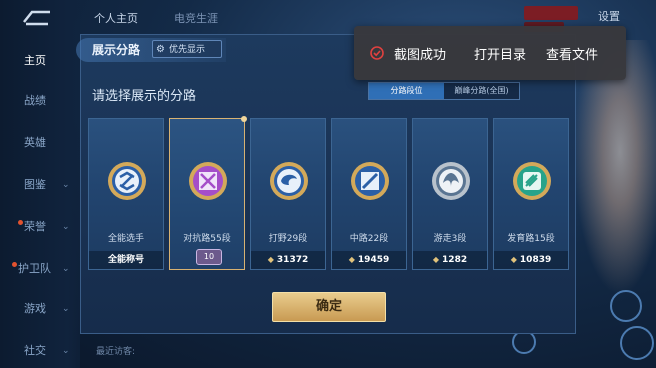 This screenshot has width=656, height=368. Describe the element at coordinates (196, 18) in the screenshot. I see `tab-career: 电竞生涯` at that location.